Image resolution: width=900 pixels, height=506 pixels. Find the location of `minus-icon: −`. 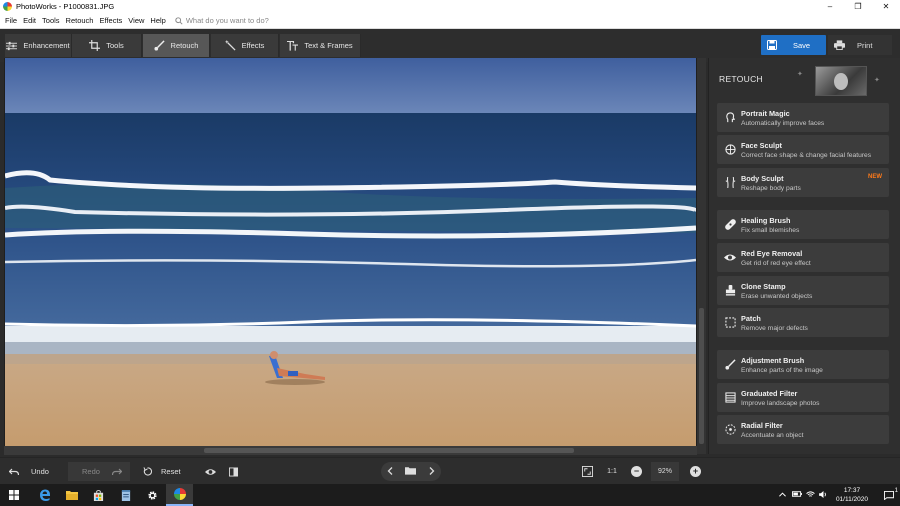

minus-icon: − is located at coordinates (636, 471).